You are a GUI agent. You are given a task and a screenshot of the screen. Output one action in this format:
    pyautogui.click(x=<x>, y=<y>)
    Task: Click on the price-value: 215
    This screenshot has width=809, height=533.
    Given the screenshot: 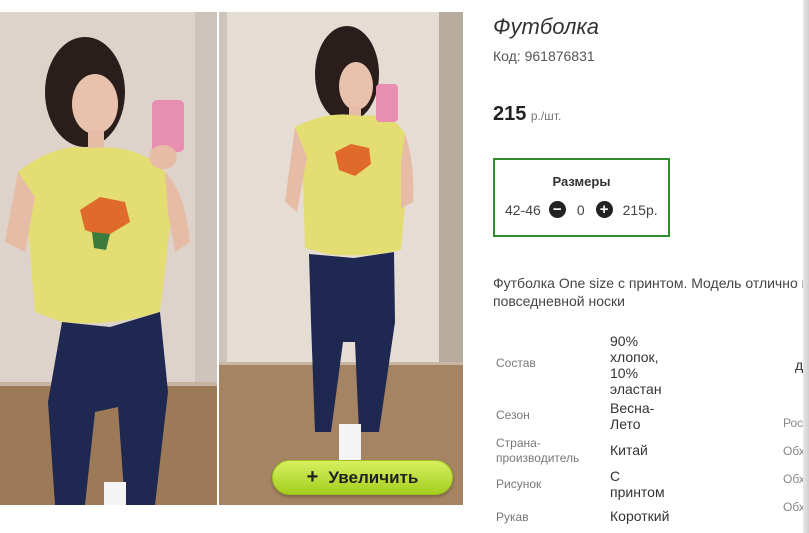 What is the action you would take?
    pyautogui.click(x=510, y=114)
    